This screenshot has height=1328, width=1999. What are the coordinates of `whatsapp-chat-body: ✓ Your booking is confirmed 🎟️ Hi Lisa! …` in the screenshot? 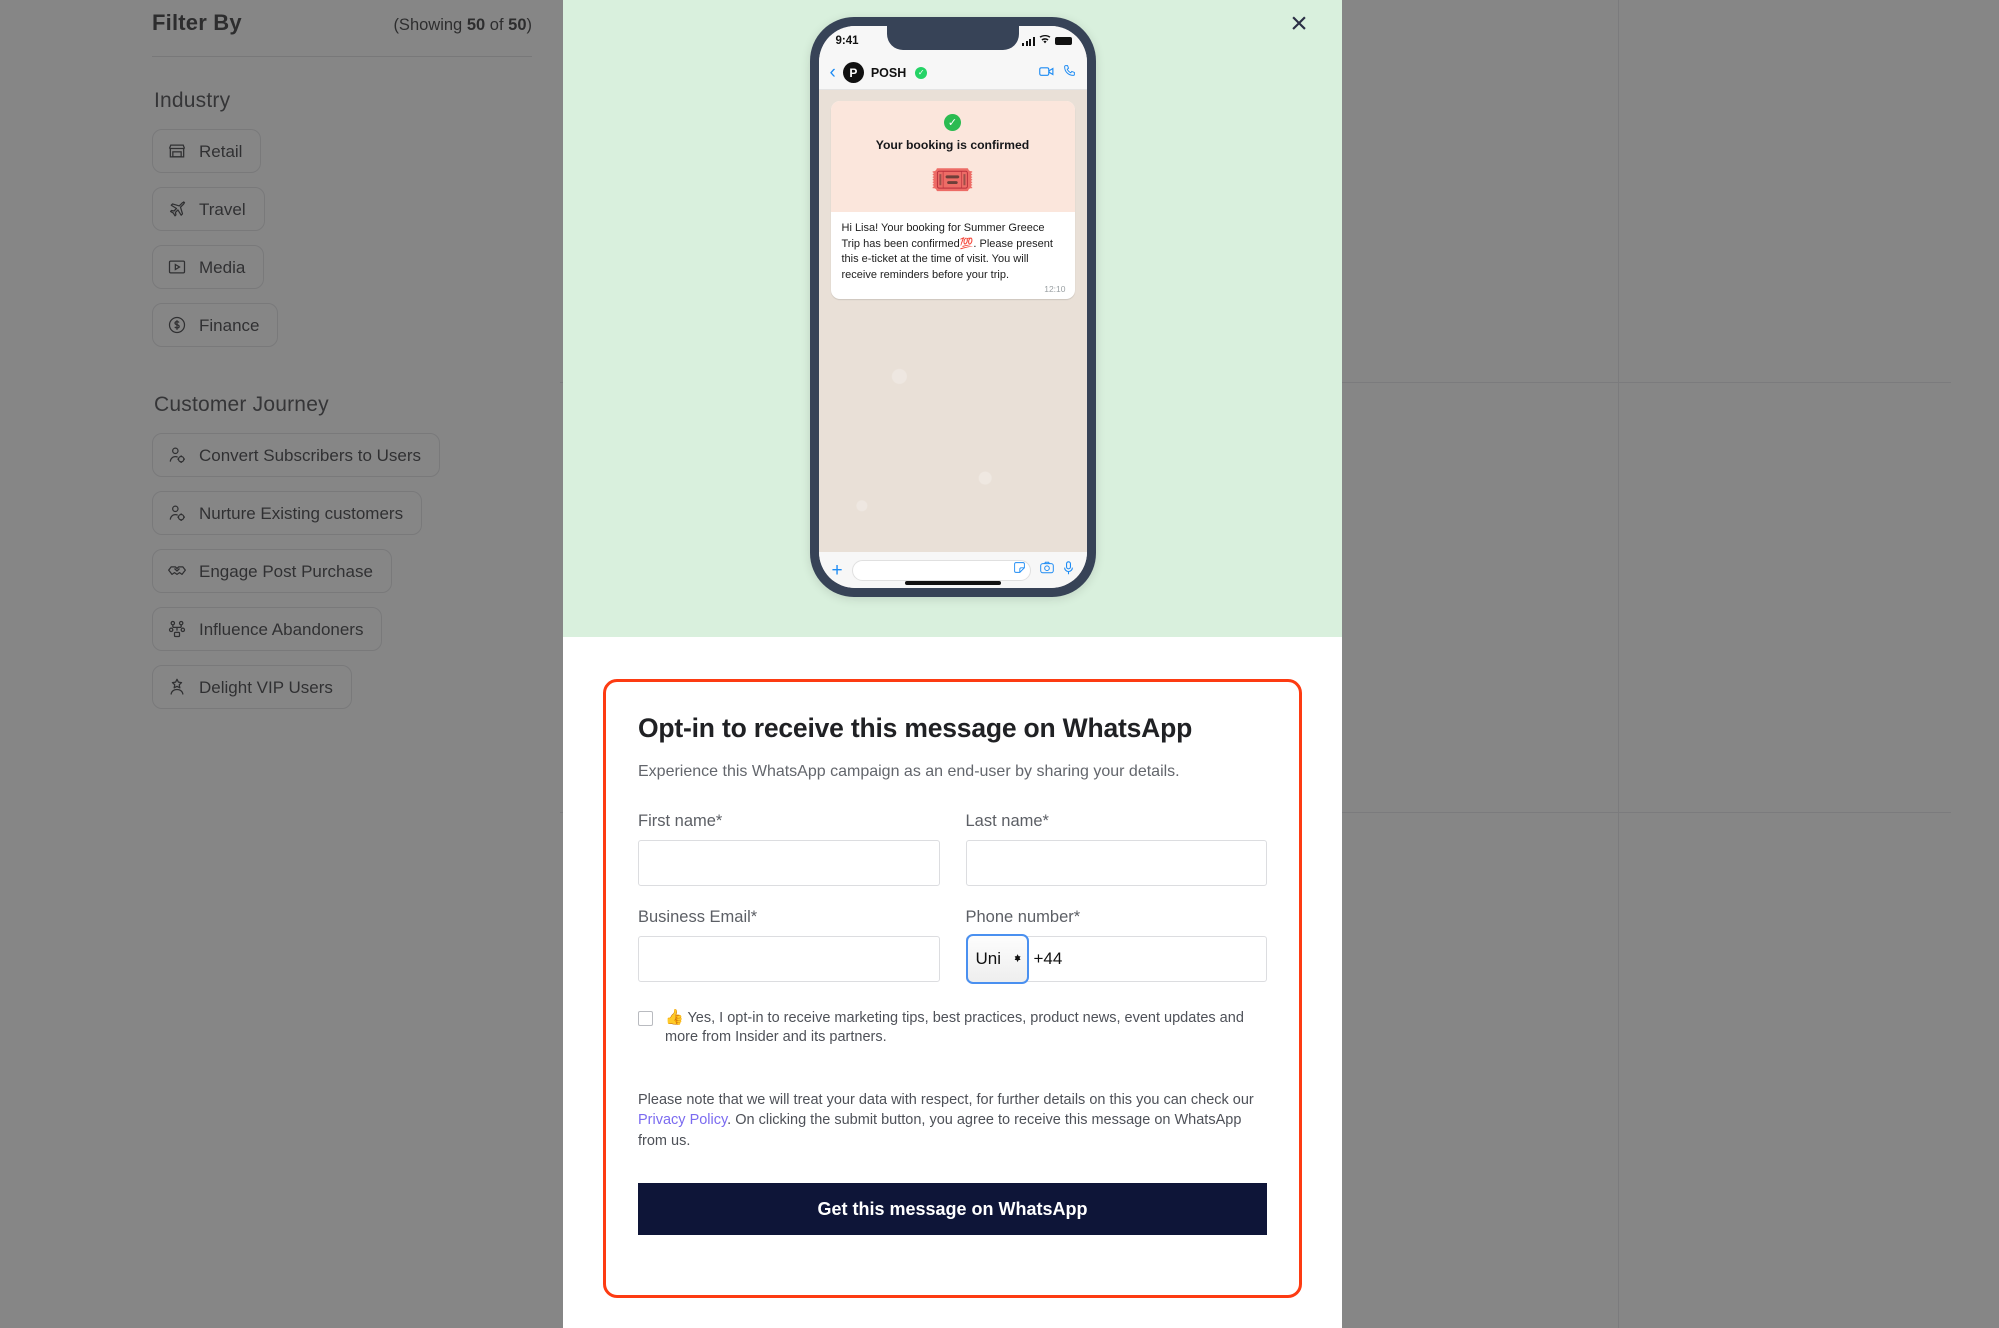 It's located at (952, 321).